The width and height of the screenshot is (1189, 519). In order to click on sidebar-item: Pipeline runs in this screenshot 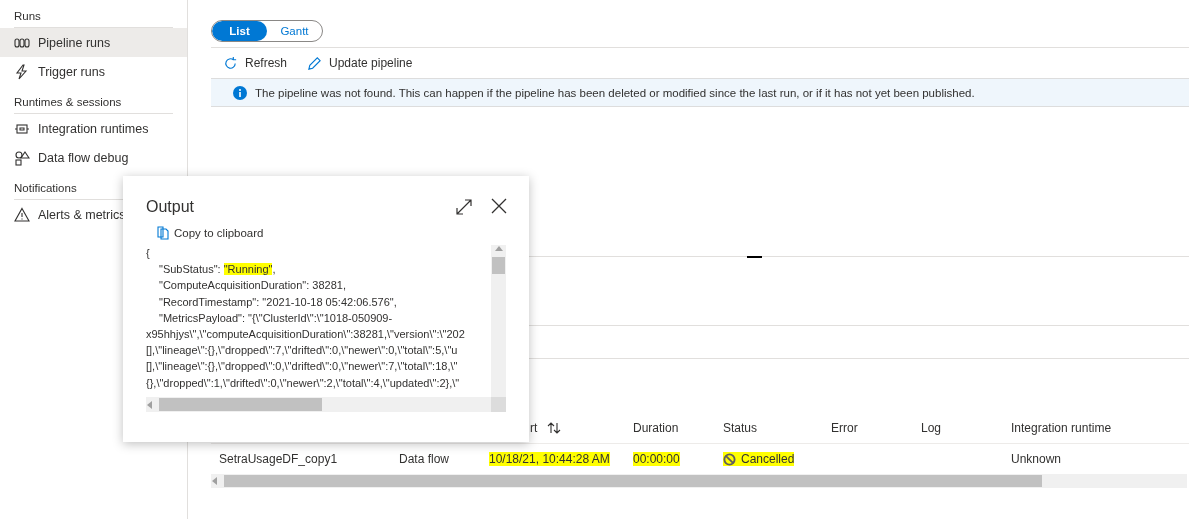, I will do `click(93, 42)`.